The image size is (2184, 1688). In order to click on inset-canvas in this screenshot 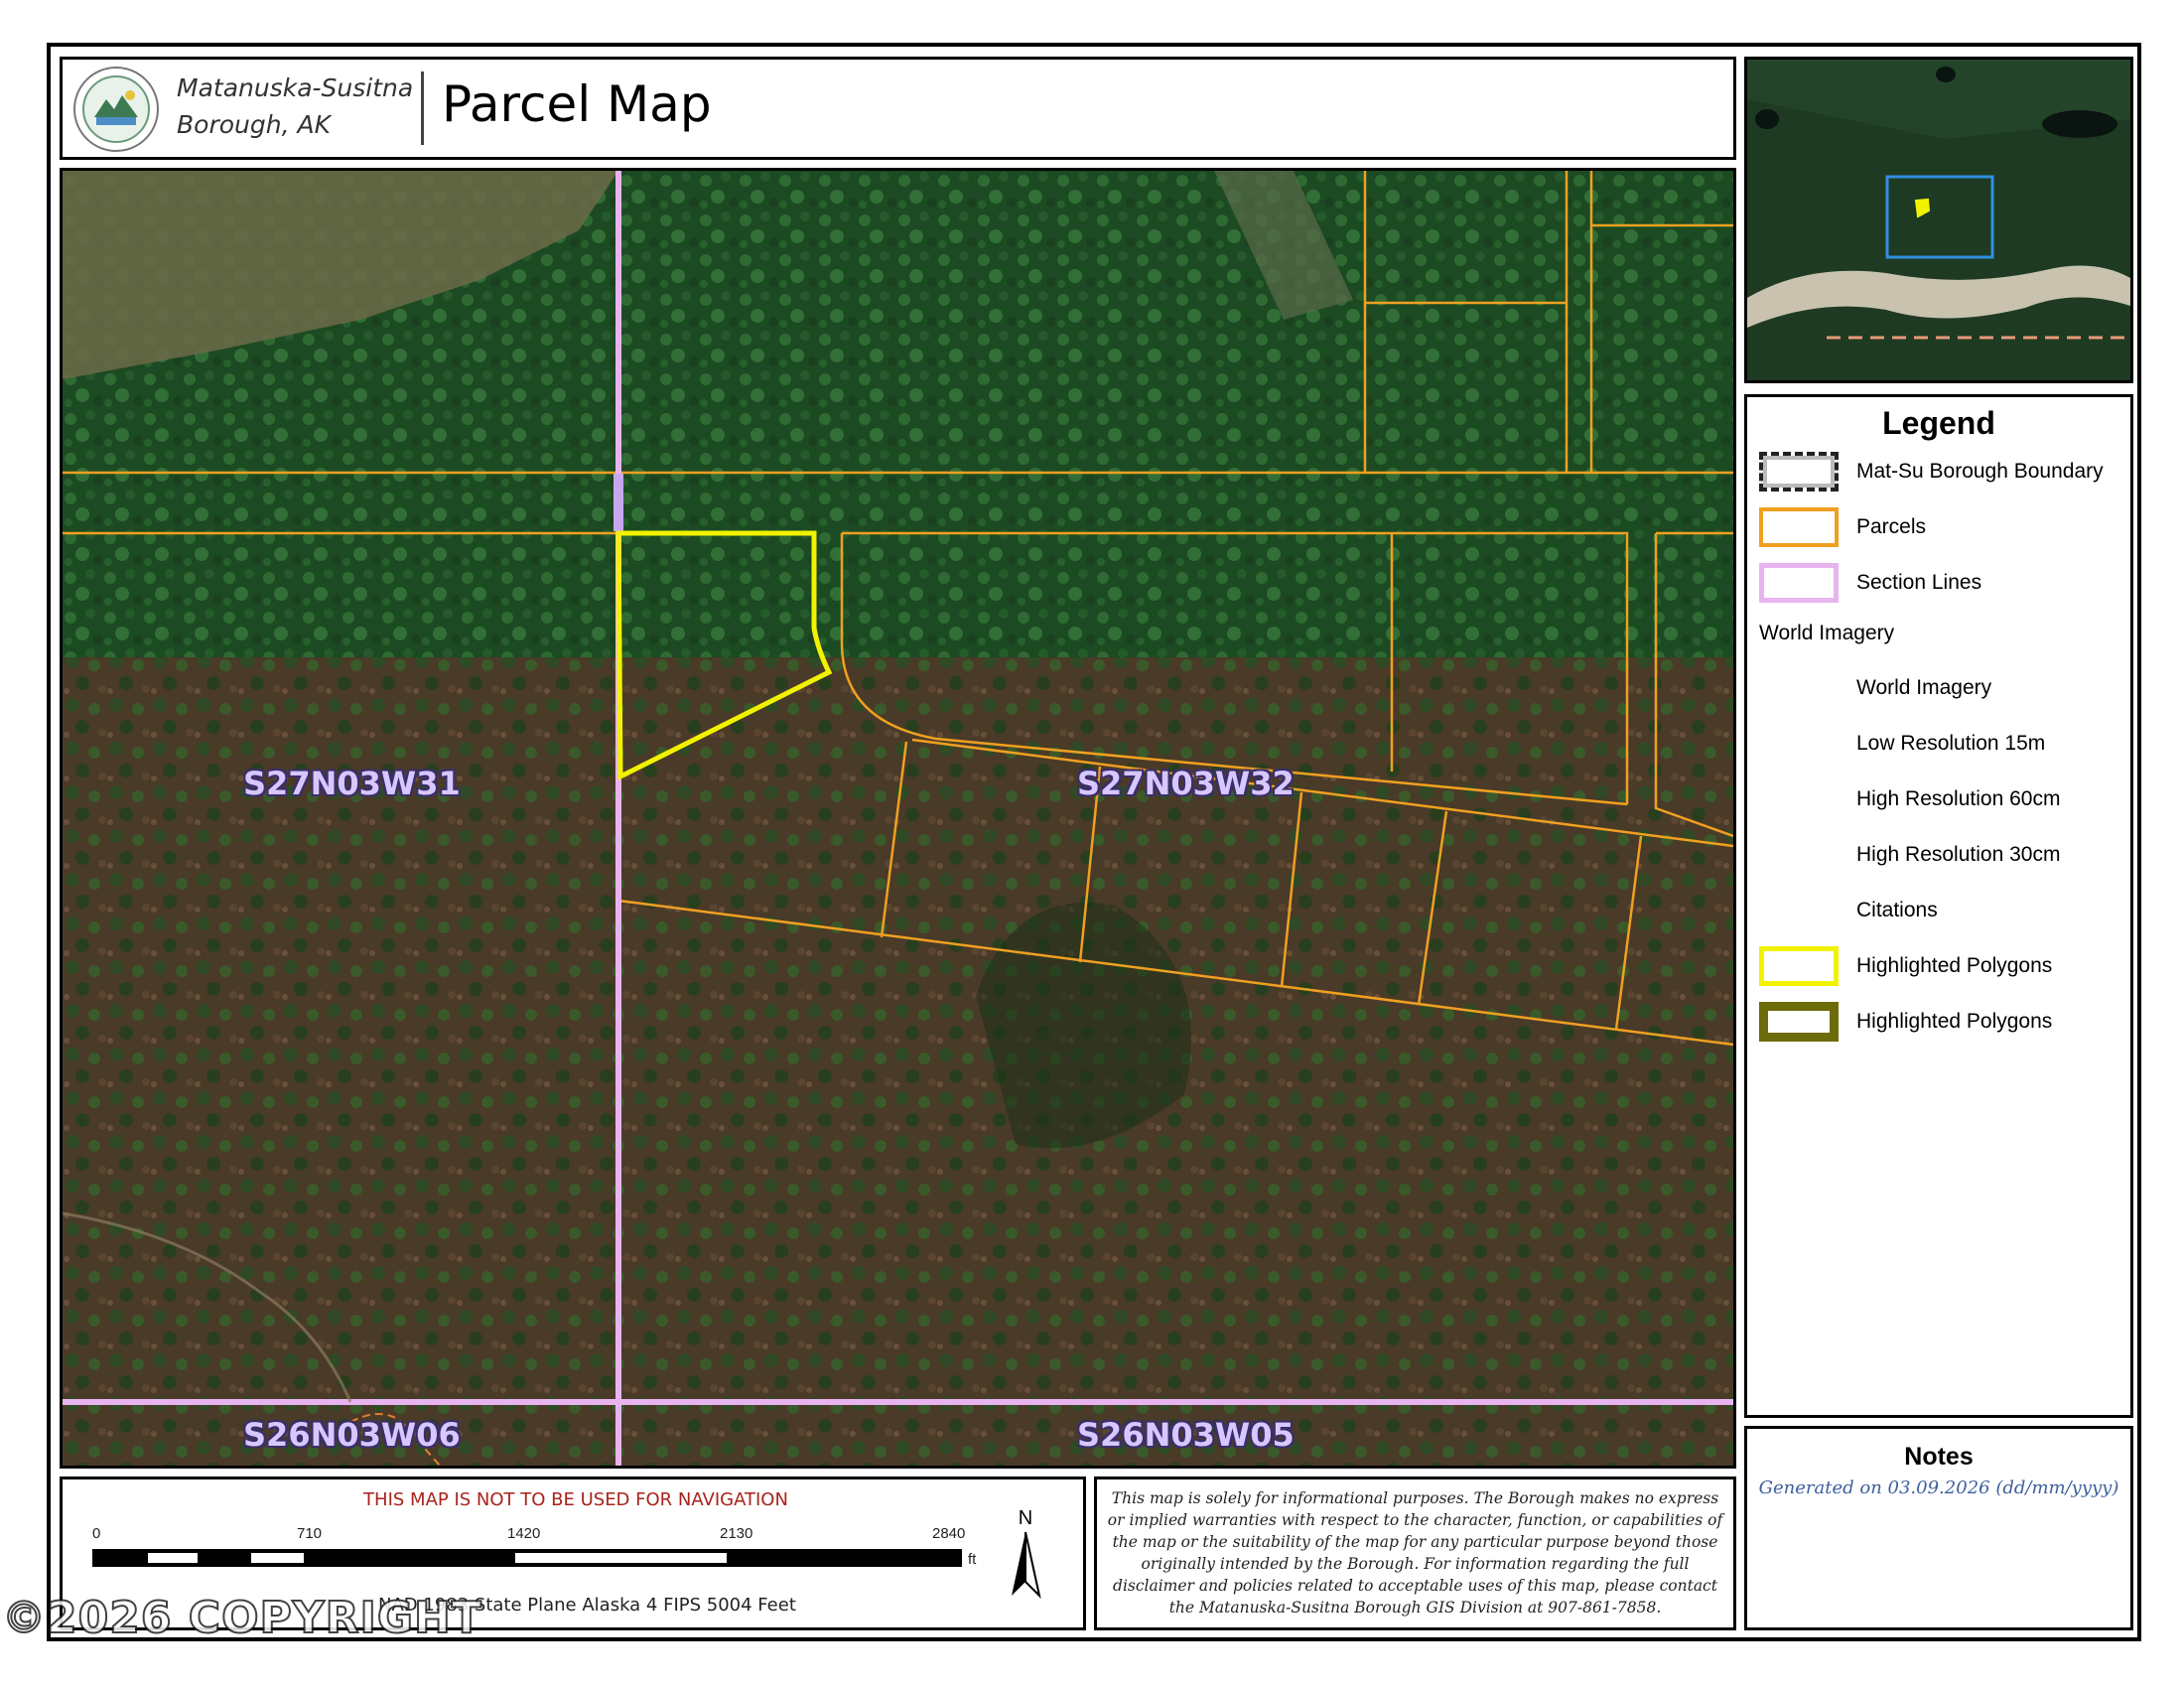, I will do `click(1938, 220)`.